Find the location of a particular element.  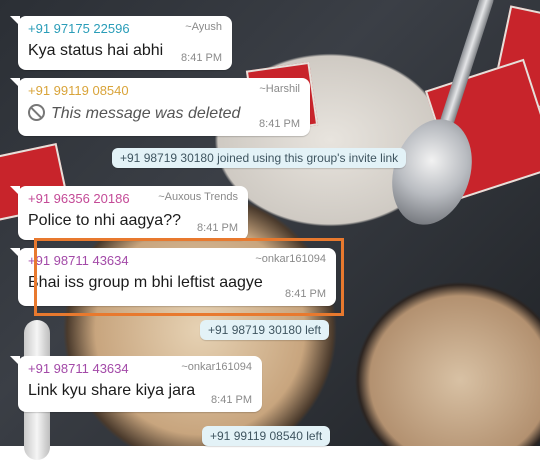

message-text: Kya status hai abhi is located at coordinates (96, 50).